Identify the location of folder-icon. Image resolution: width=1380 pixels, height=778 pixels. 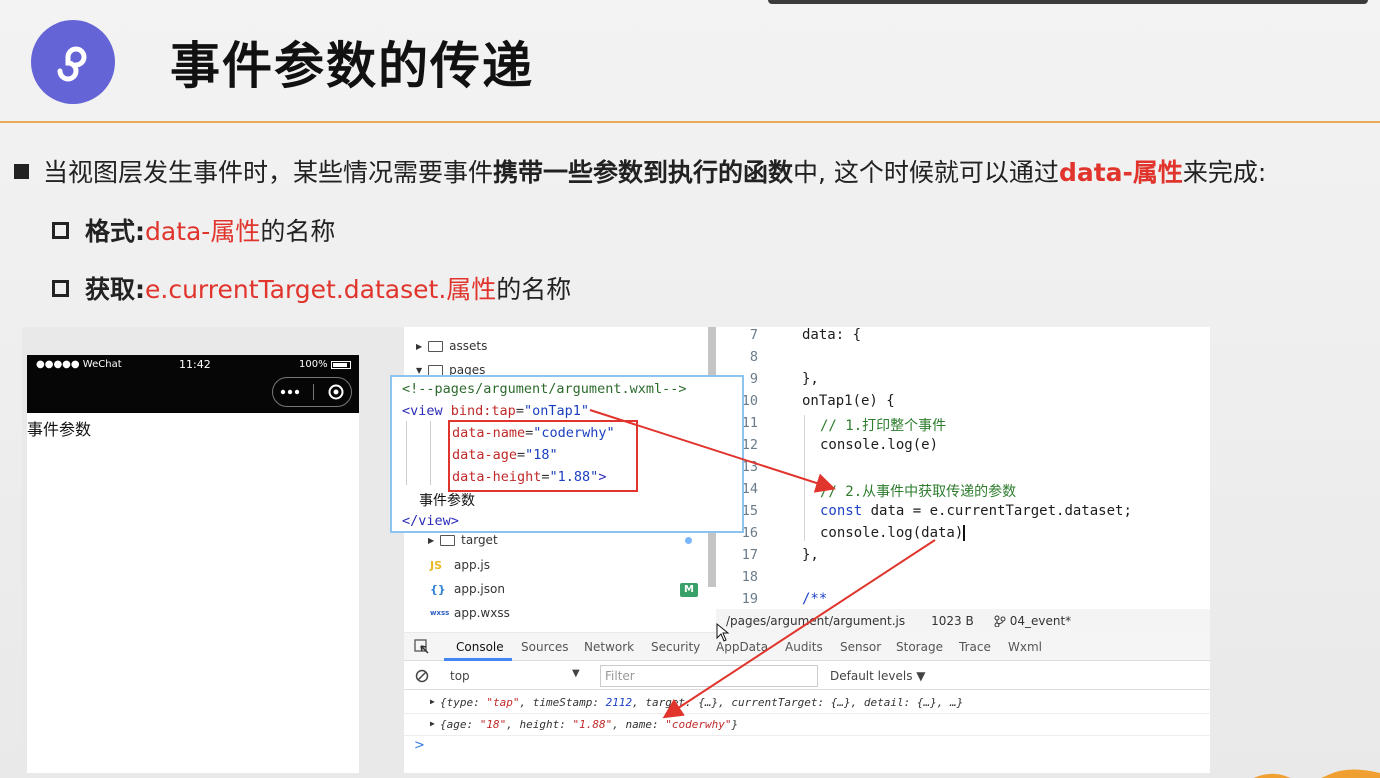
(436, 346).